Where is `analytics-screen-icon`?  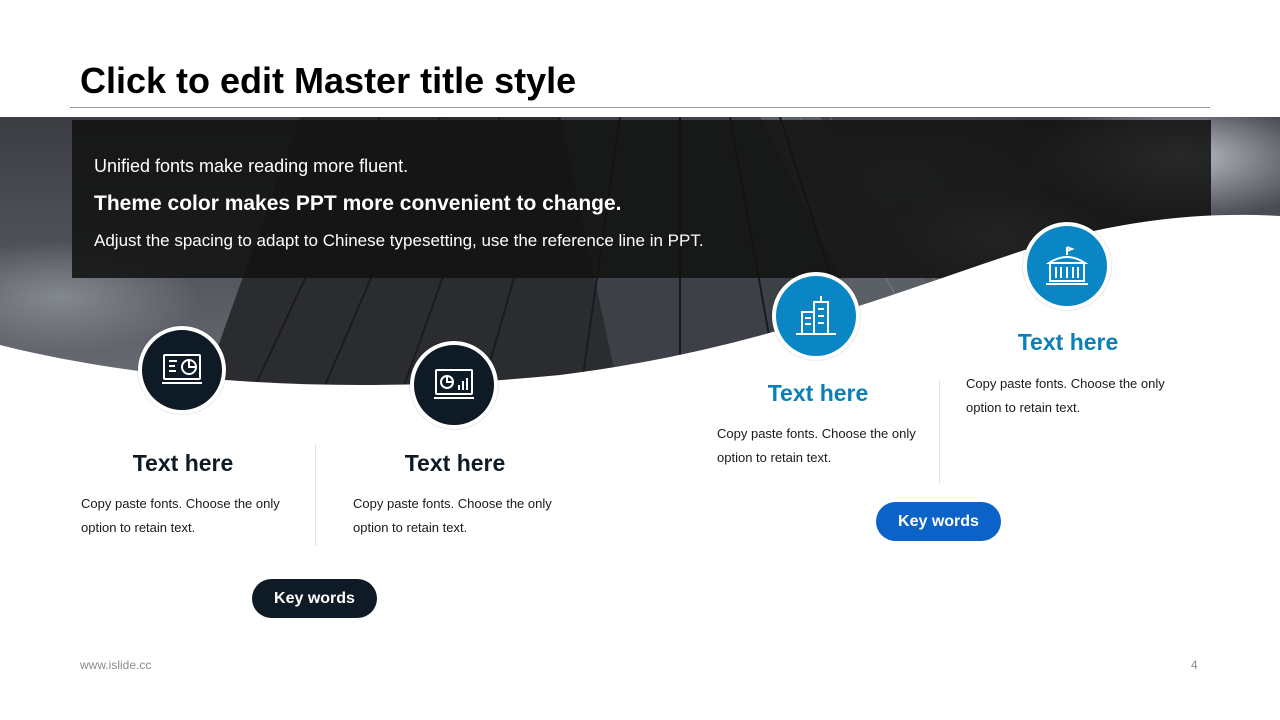 analytics-screen-icon is located at coordinates (454, 384).